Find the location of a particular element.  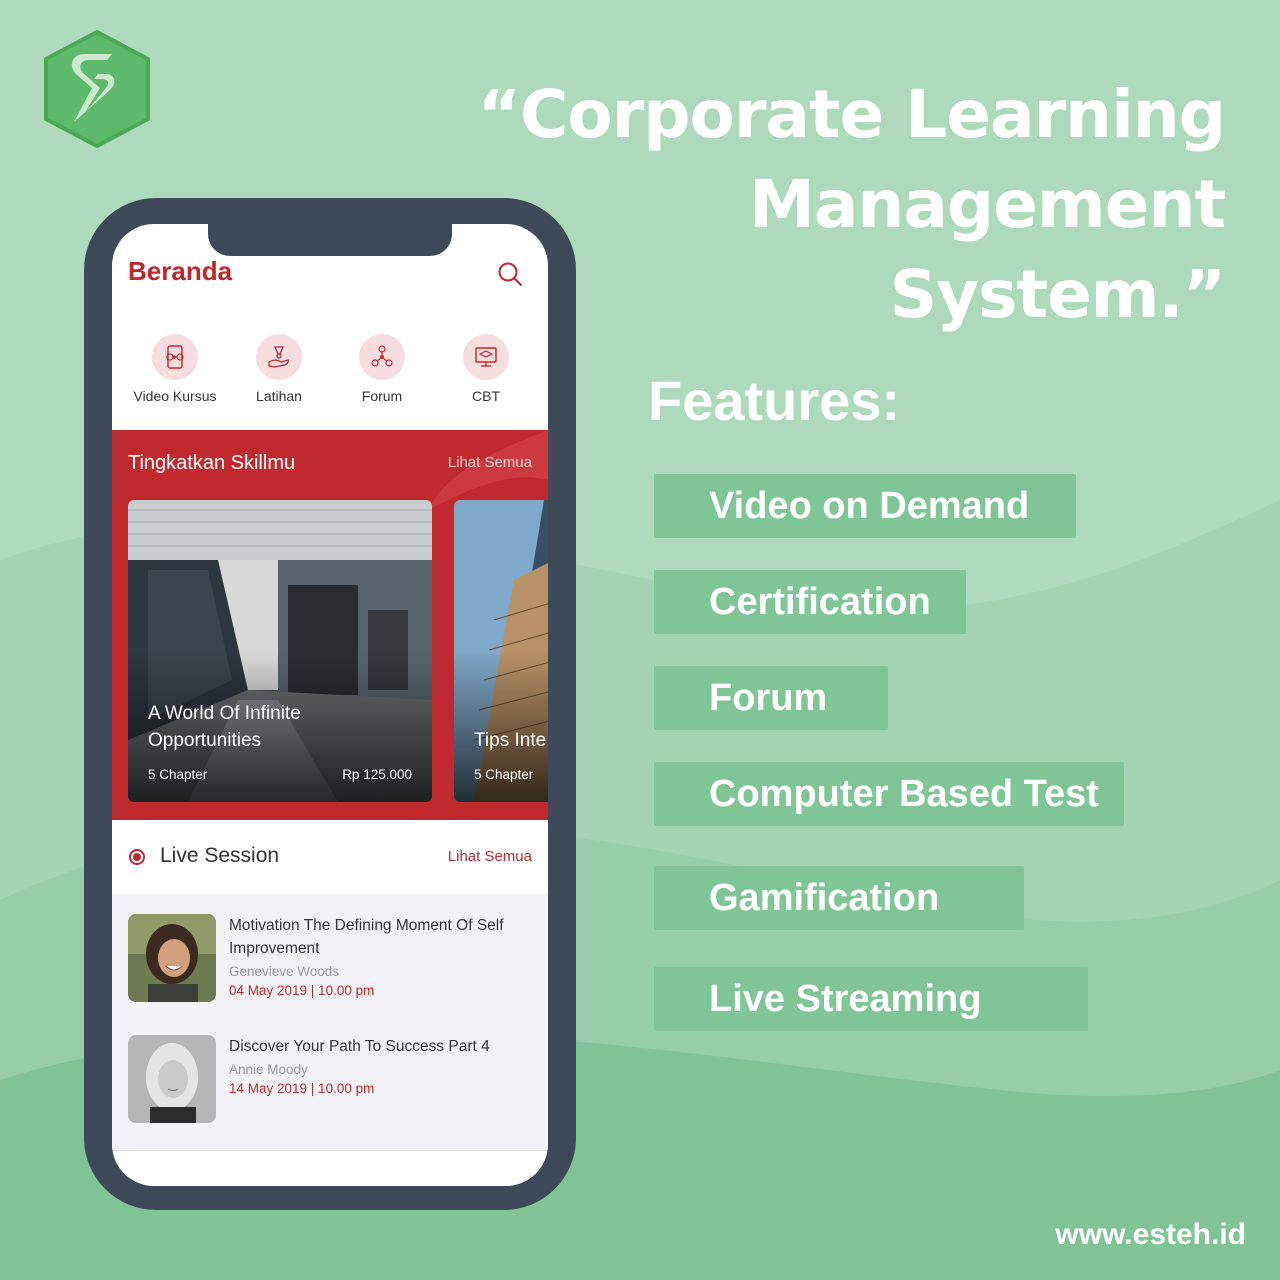

course-card: Tips Inte 5 Chapter is located at coordinates (501, 651).